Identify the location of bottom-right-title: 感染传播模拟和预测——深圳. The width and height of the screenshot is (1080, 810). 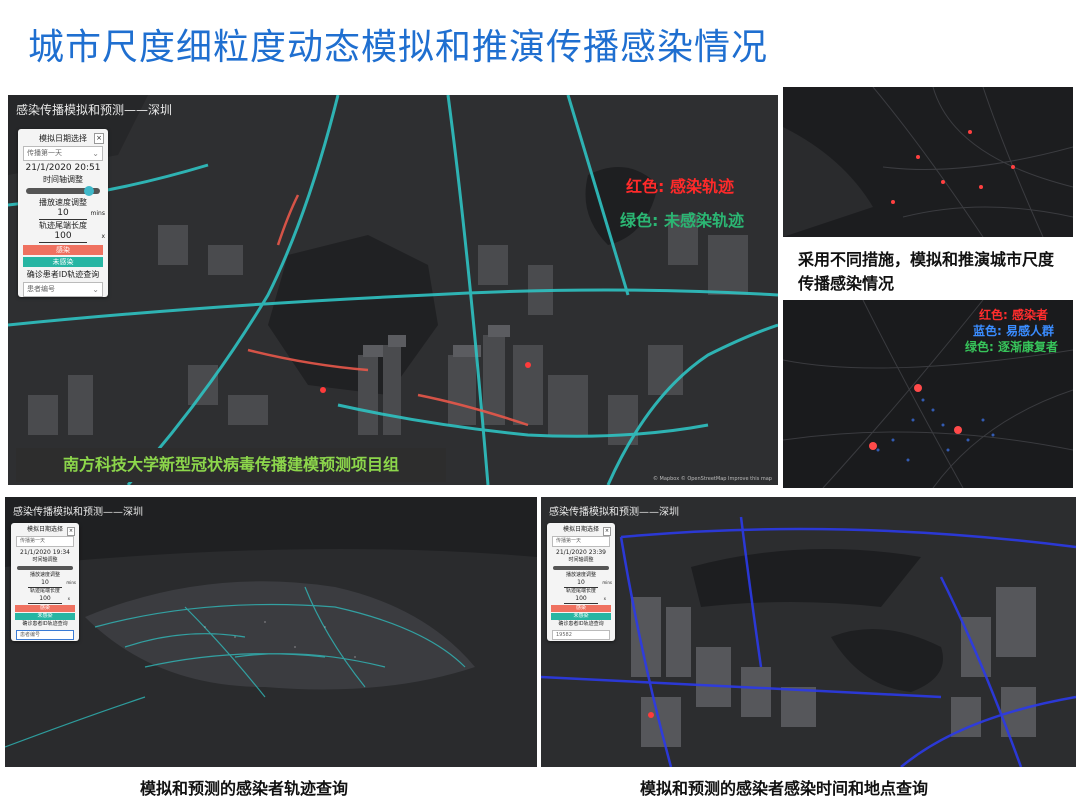
(614, 512).